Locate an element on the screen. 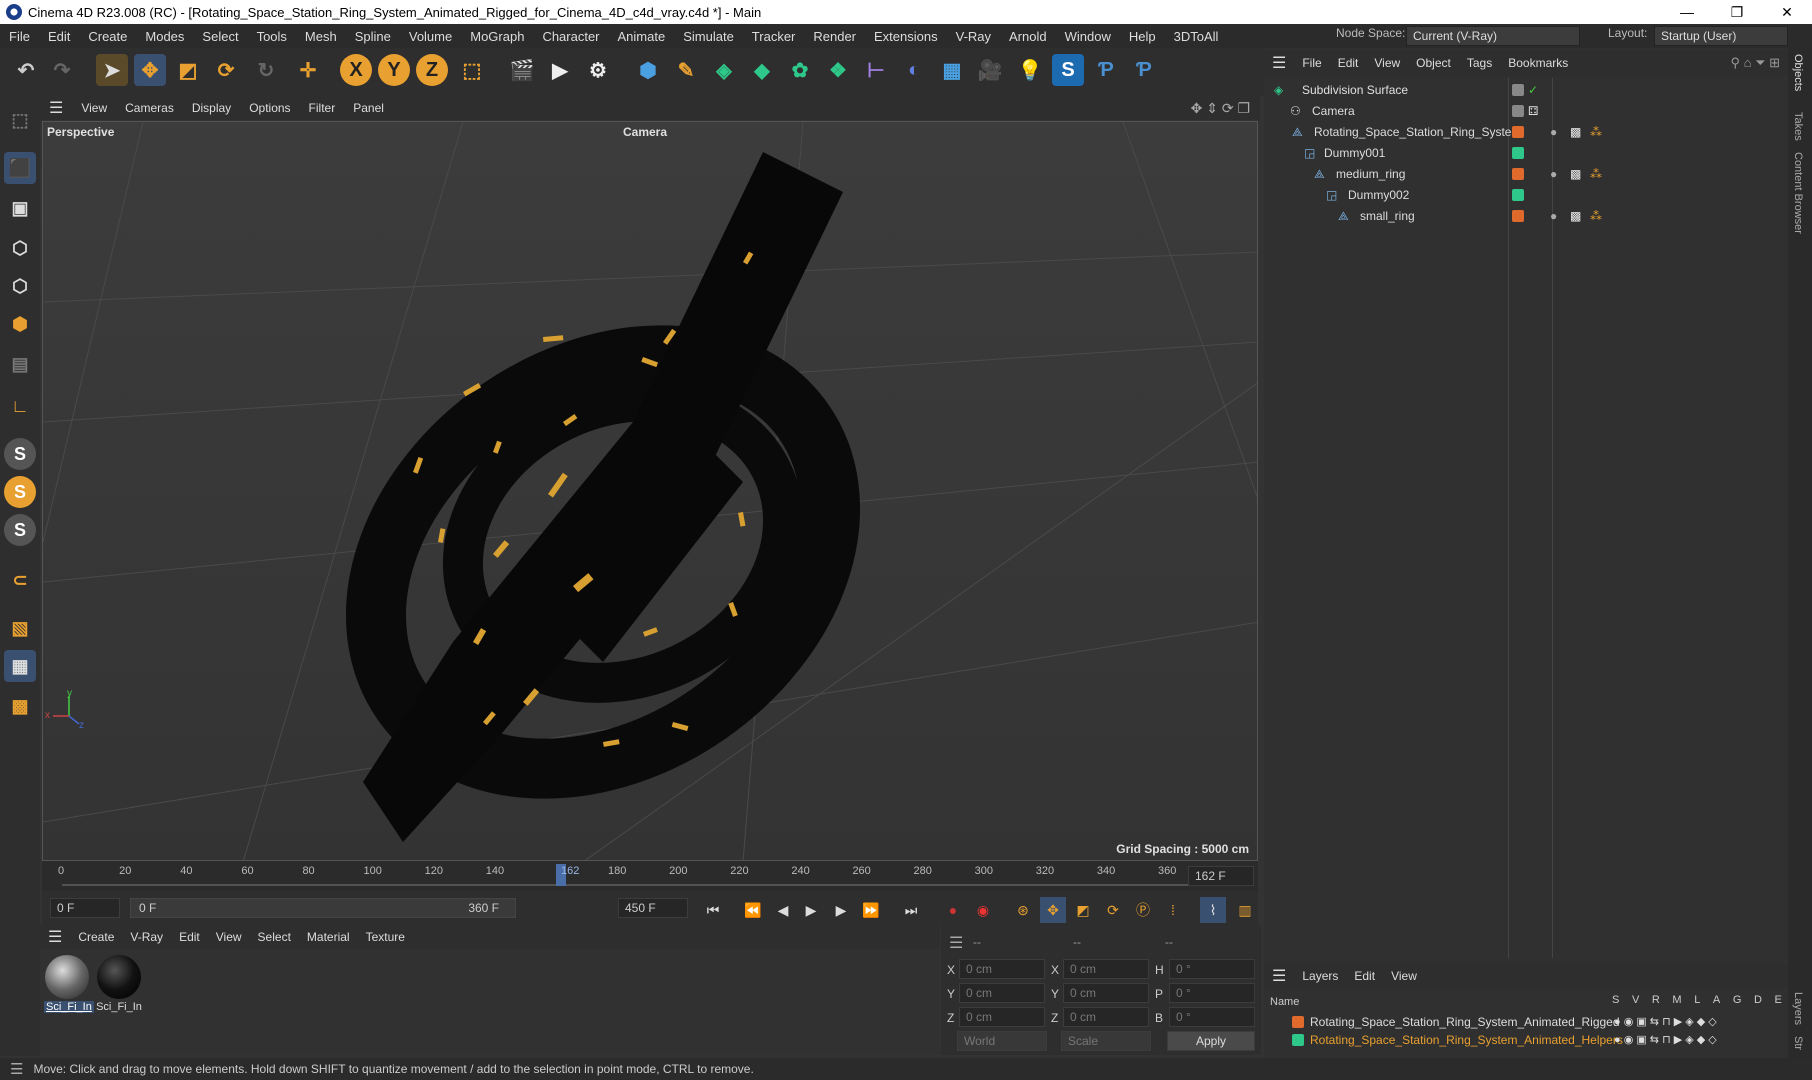 The width and height of the screenshot is (1812, 1080). layout-dropdown: Startup (User) is located at coordinates (1721, 36).